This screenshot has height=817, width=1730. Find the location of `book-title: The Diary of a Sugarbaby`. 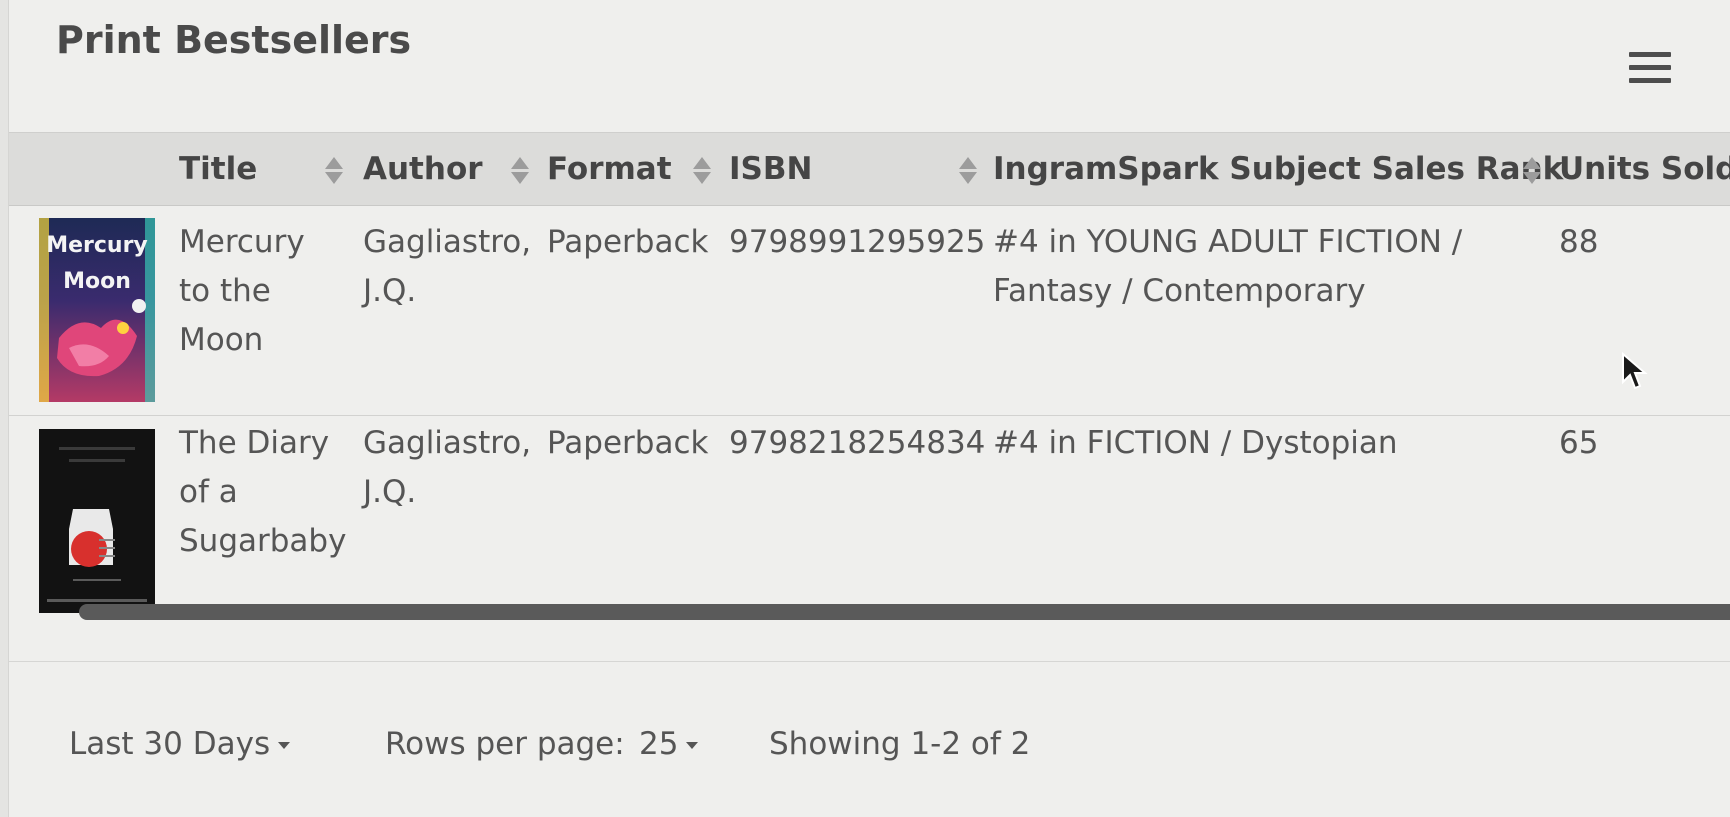

book-title: The Diary of a Sugarbaby is located at coordinates (262, 492).